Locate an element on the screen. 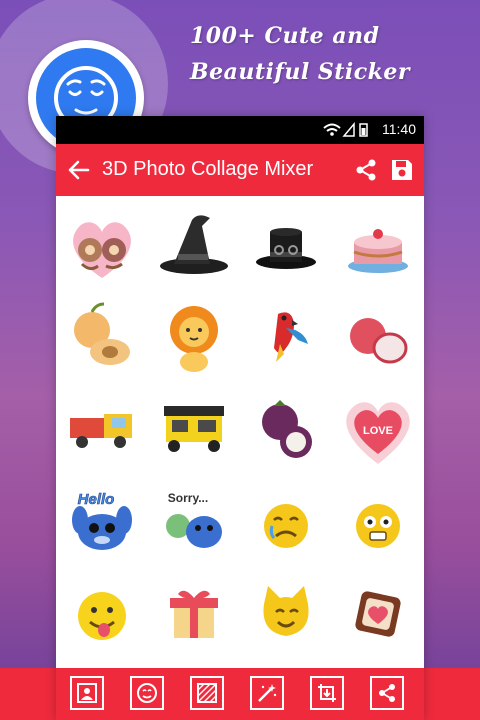  love-text: LOVE is located at coordinates (378, 431).